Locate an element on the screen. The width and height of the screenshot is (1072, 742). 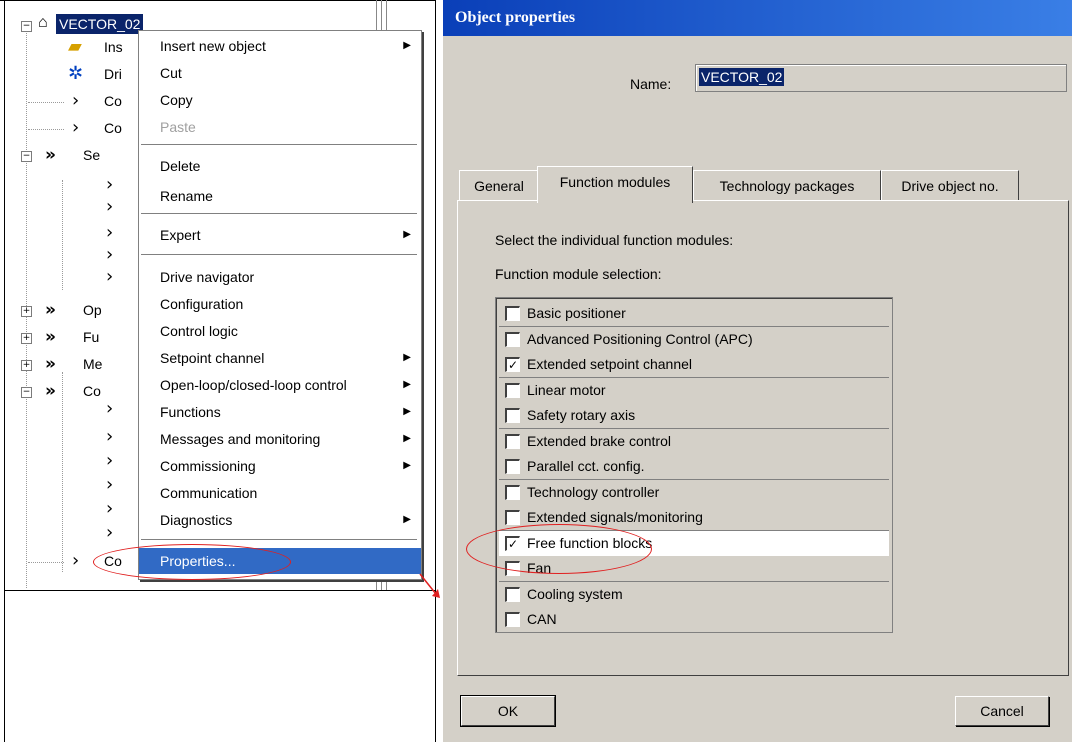
module-row: CAN is located at coordinates (694, 620).